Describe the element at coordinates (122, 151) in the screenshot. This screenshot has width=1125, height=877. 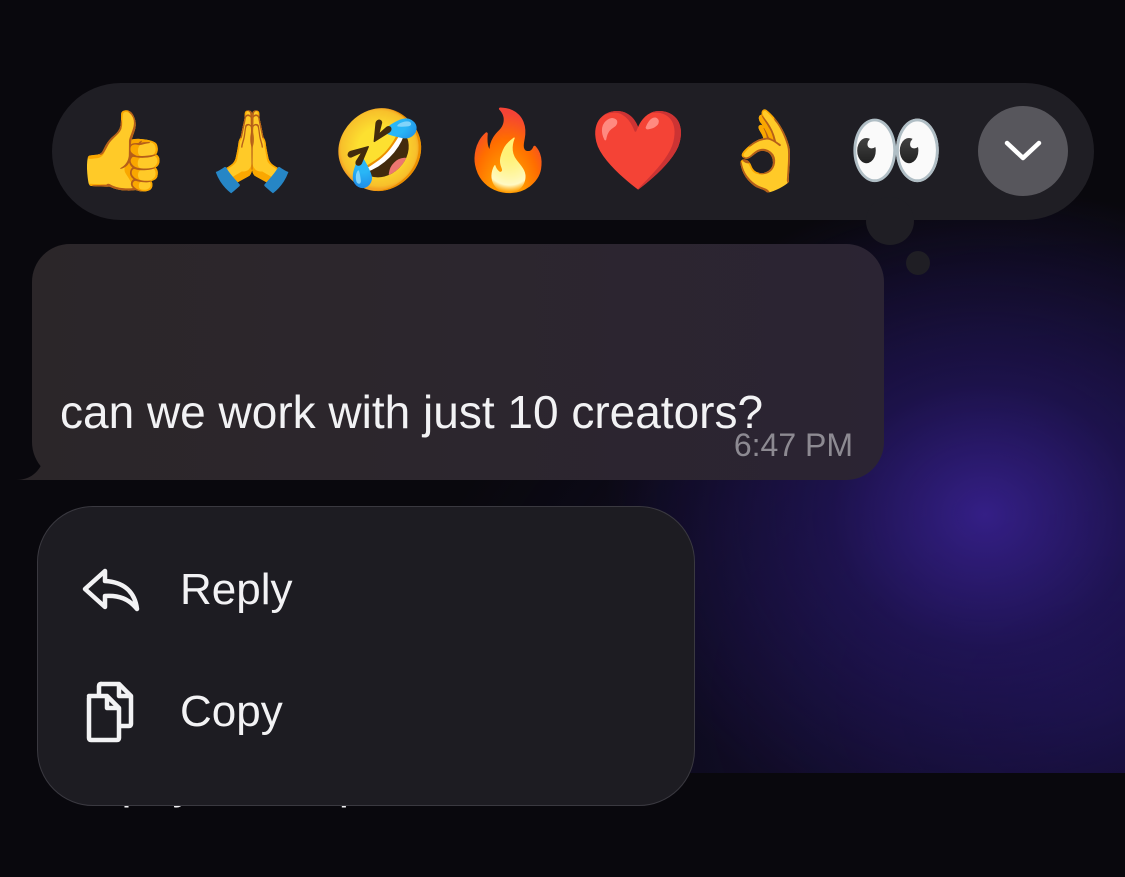
I see `thumbs-up-icon: 👍` at that location.